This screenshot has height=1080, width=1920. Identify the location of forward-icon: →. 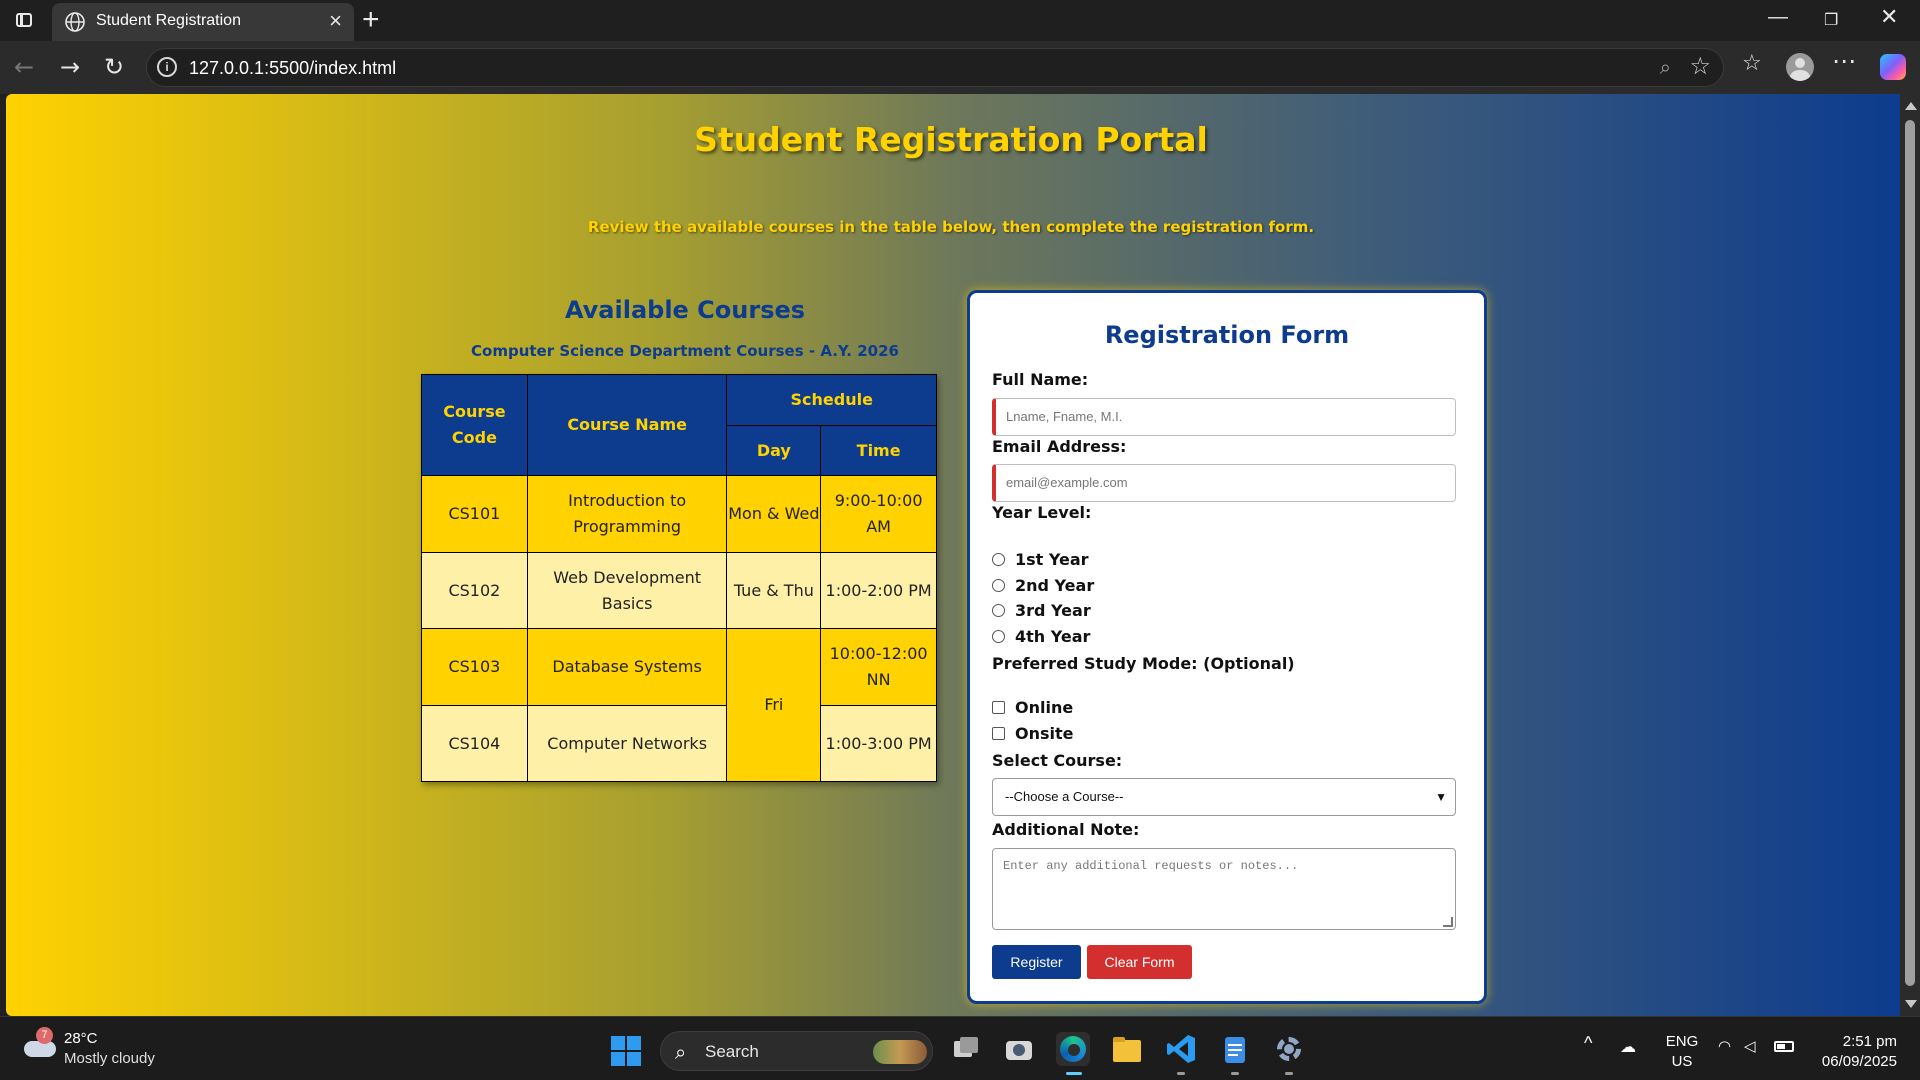
(70, 67).